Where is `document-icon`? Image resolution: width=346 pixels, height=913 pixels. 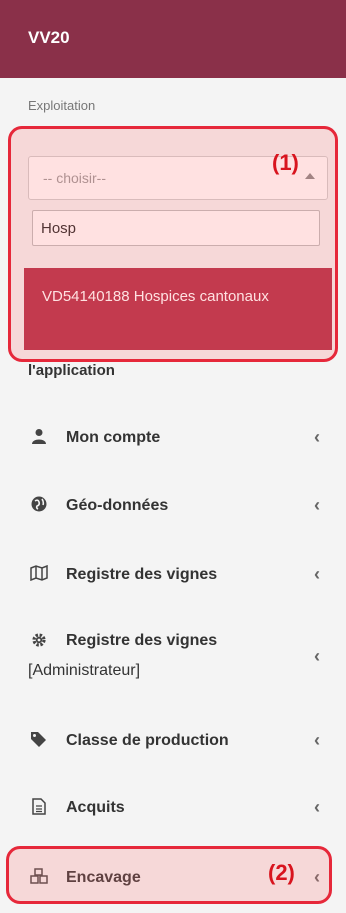 document-icon is located at coordinates (39, 807).